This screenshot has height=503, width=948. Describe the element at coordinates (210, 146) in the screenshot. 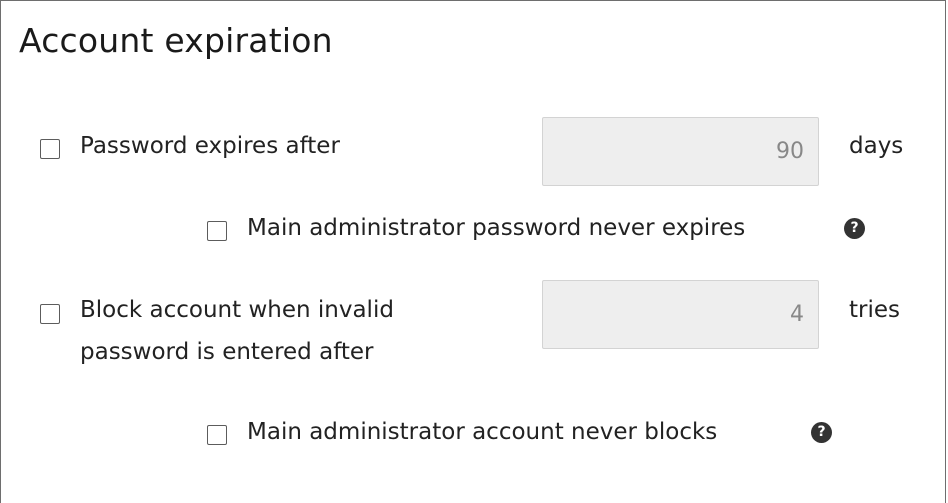

I see `password-expires-label: Password expires after` at that location.